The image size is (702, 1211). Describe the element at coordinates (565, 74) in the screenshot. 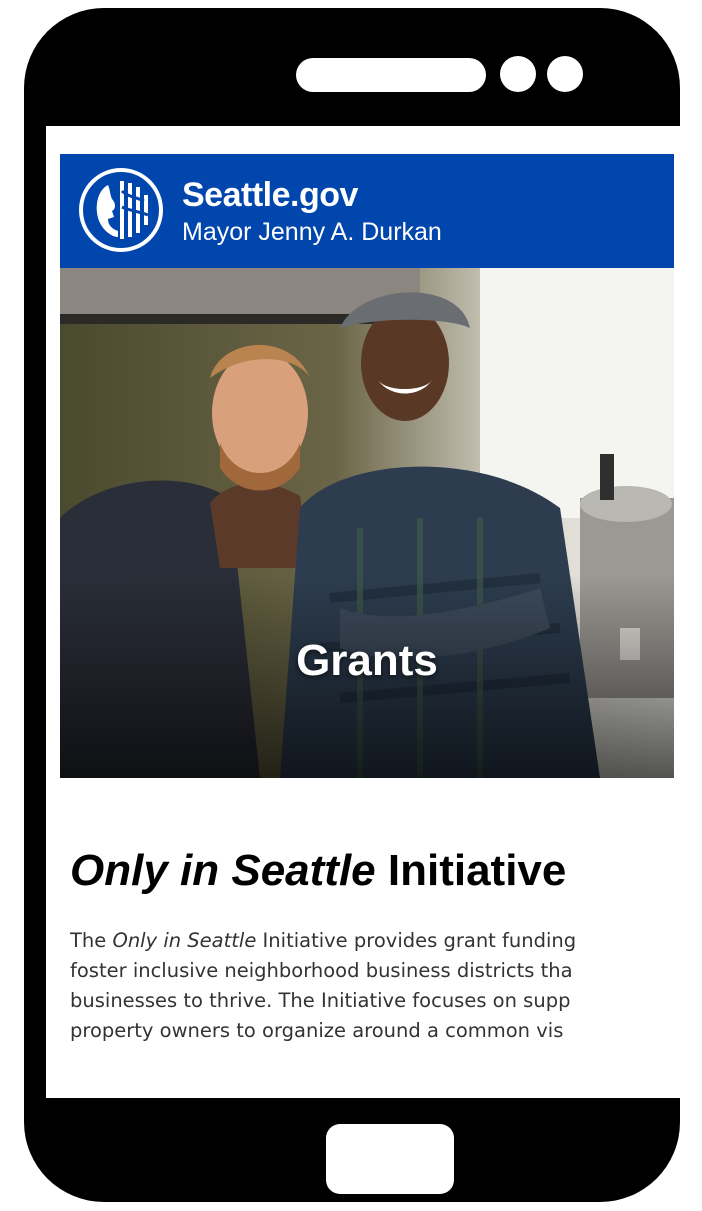

I see `sensor-icon` at that location.